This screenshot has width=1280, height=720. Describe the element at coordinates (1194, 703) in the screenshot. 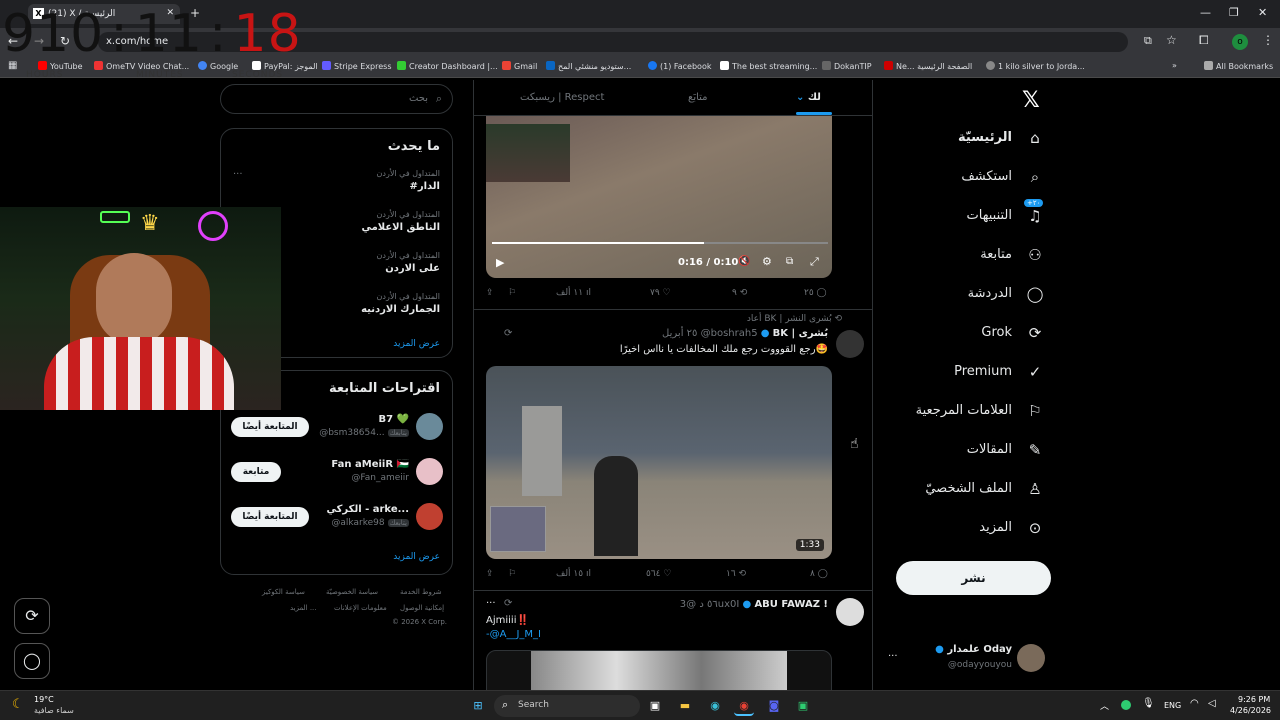

I see `wifi-icon: ◠` at that location.